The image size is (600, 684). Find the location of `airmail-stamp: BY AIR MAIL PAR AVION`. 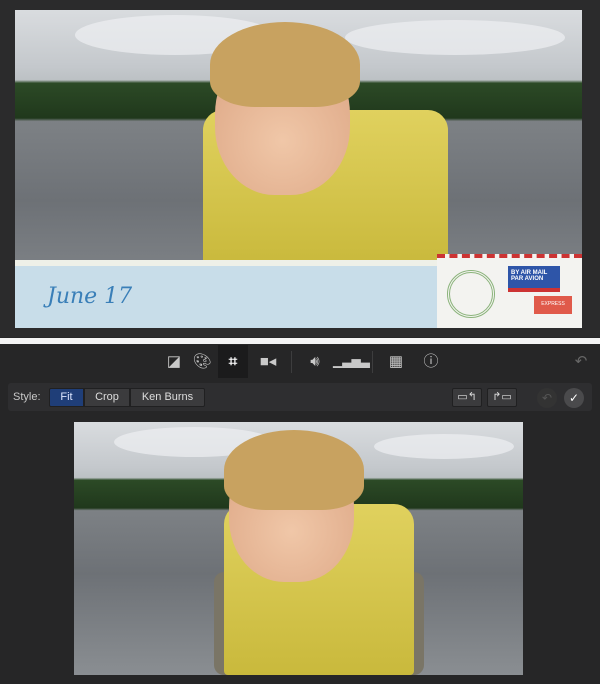

airmail-stamp: BY AIR MAIL PAR AVION is located at coordinates (534, 279).